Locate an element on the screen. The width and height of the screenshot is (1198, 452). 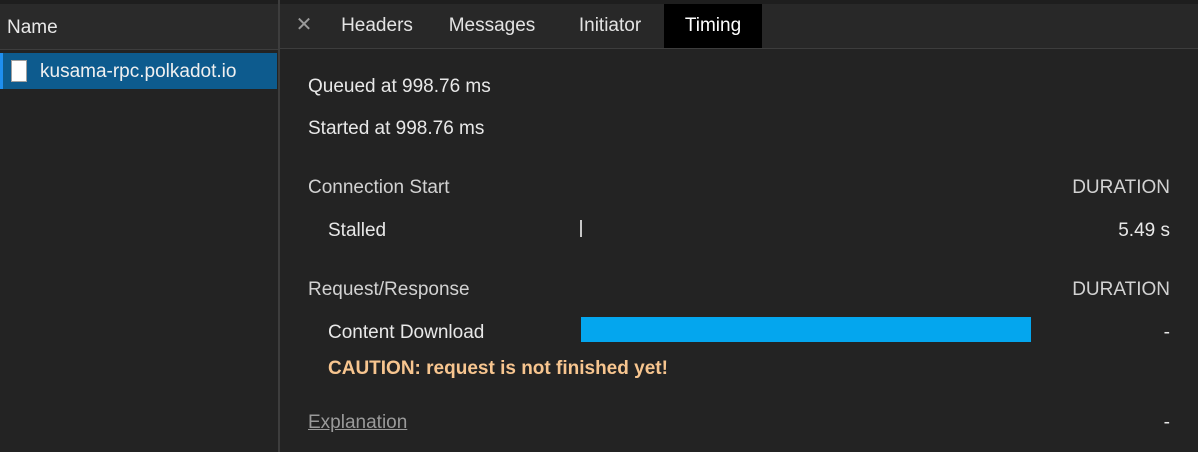
queued-at-text: Queued at 998.76 ms is located at coordinates (399, 86).